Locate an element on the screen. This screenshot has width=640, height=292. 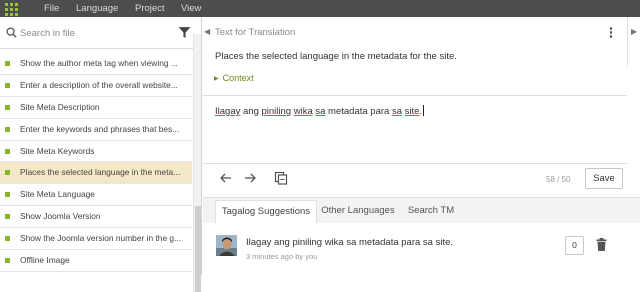
translation-word: Ilagay is located at coordinates (228, 111).